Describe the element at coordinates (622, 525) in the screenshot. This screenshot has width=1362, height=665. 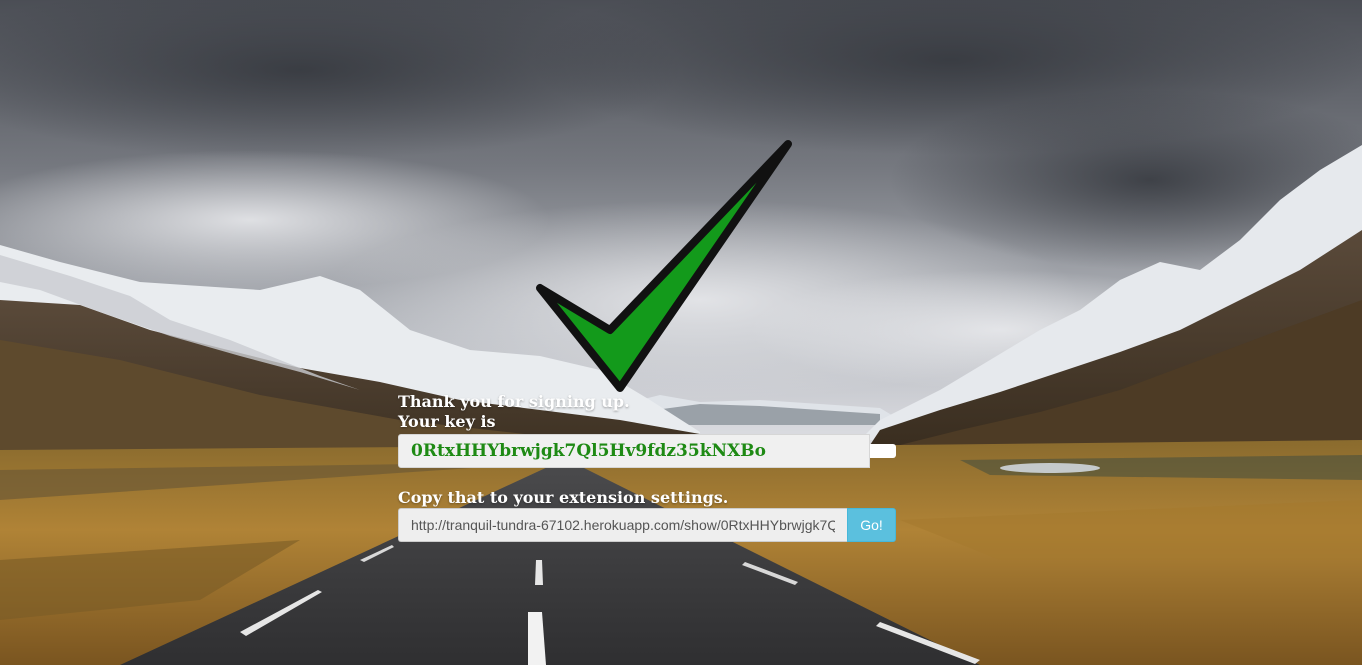
I see `url-input` at that location.